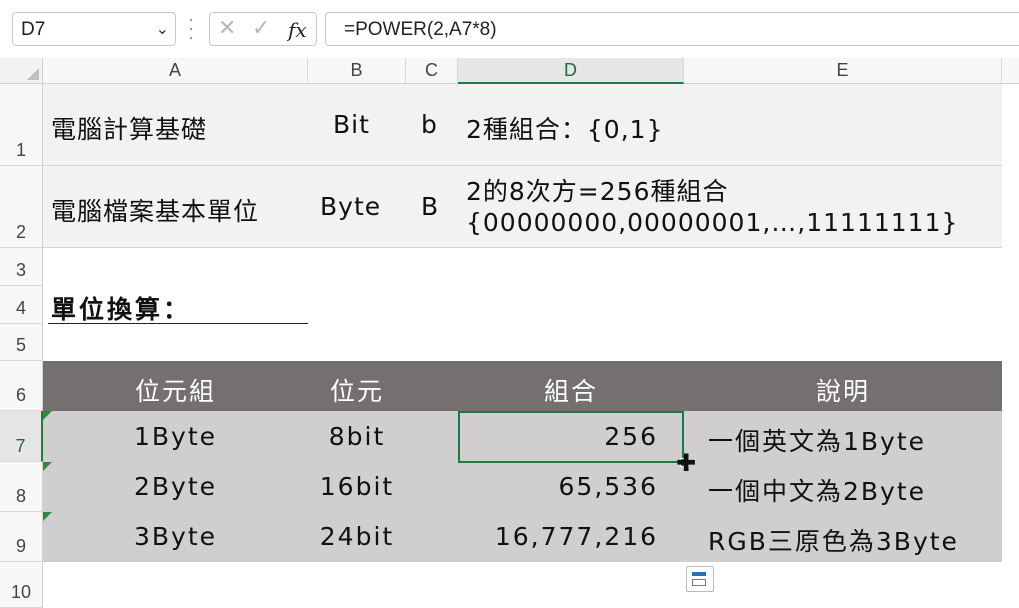  I want to click on formula-input: =POWER(2,A7*8), so click(672, 29).